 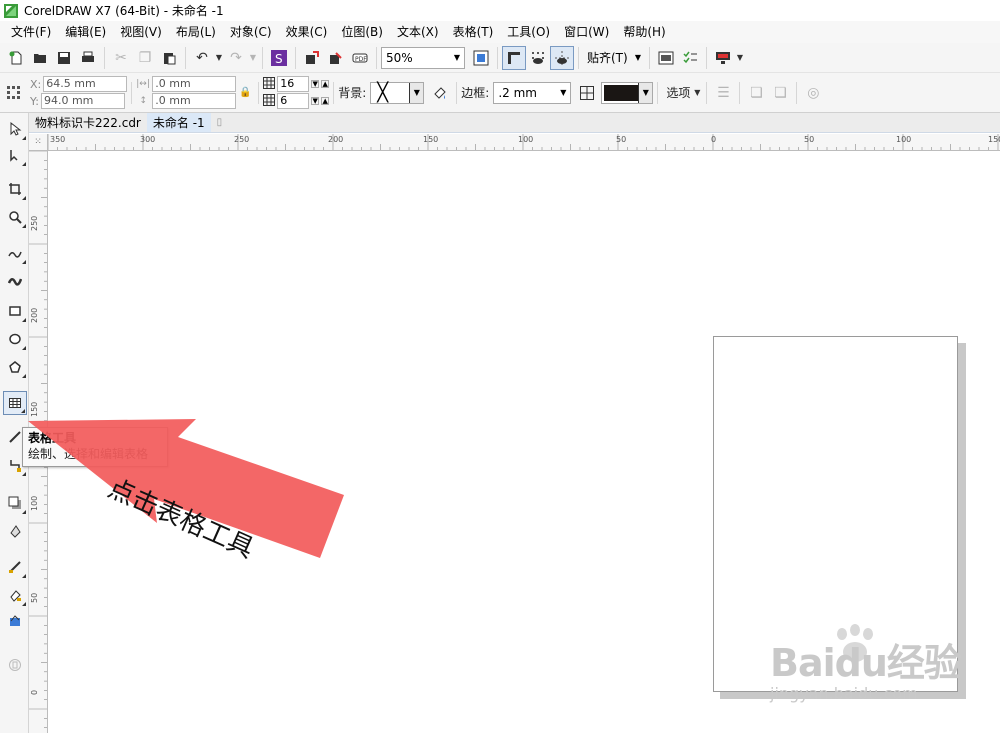 I want to click on ruler-label: 150, so click(x=431, y=139).